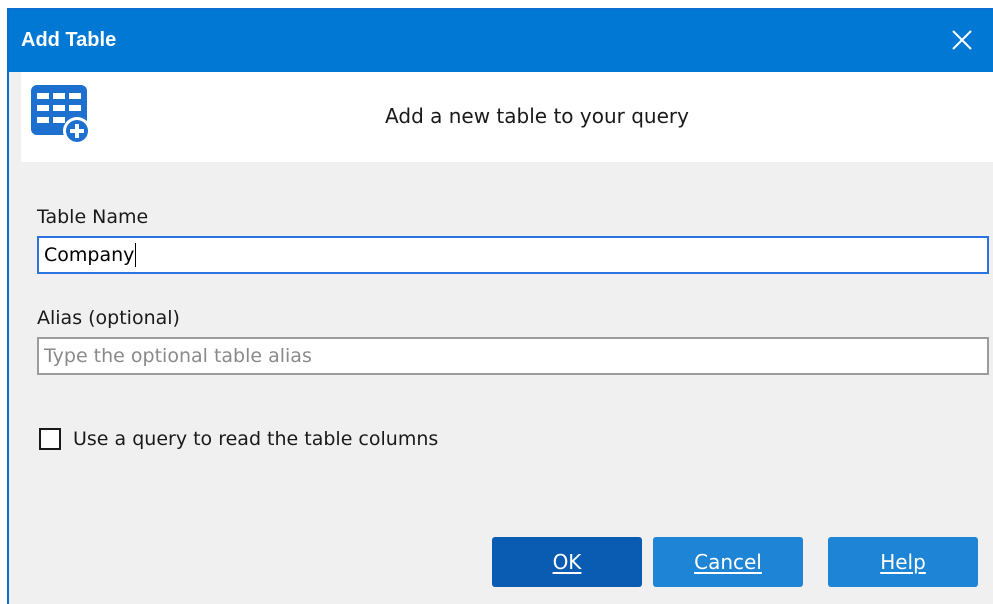 The image size is (993, 604). I want to click on table-name-input: Company, so click(513, 255).